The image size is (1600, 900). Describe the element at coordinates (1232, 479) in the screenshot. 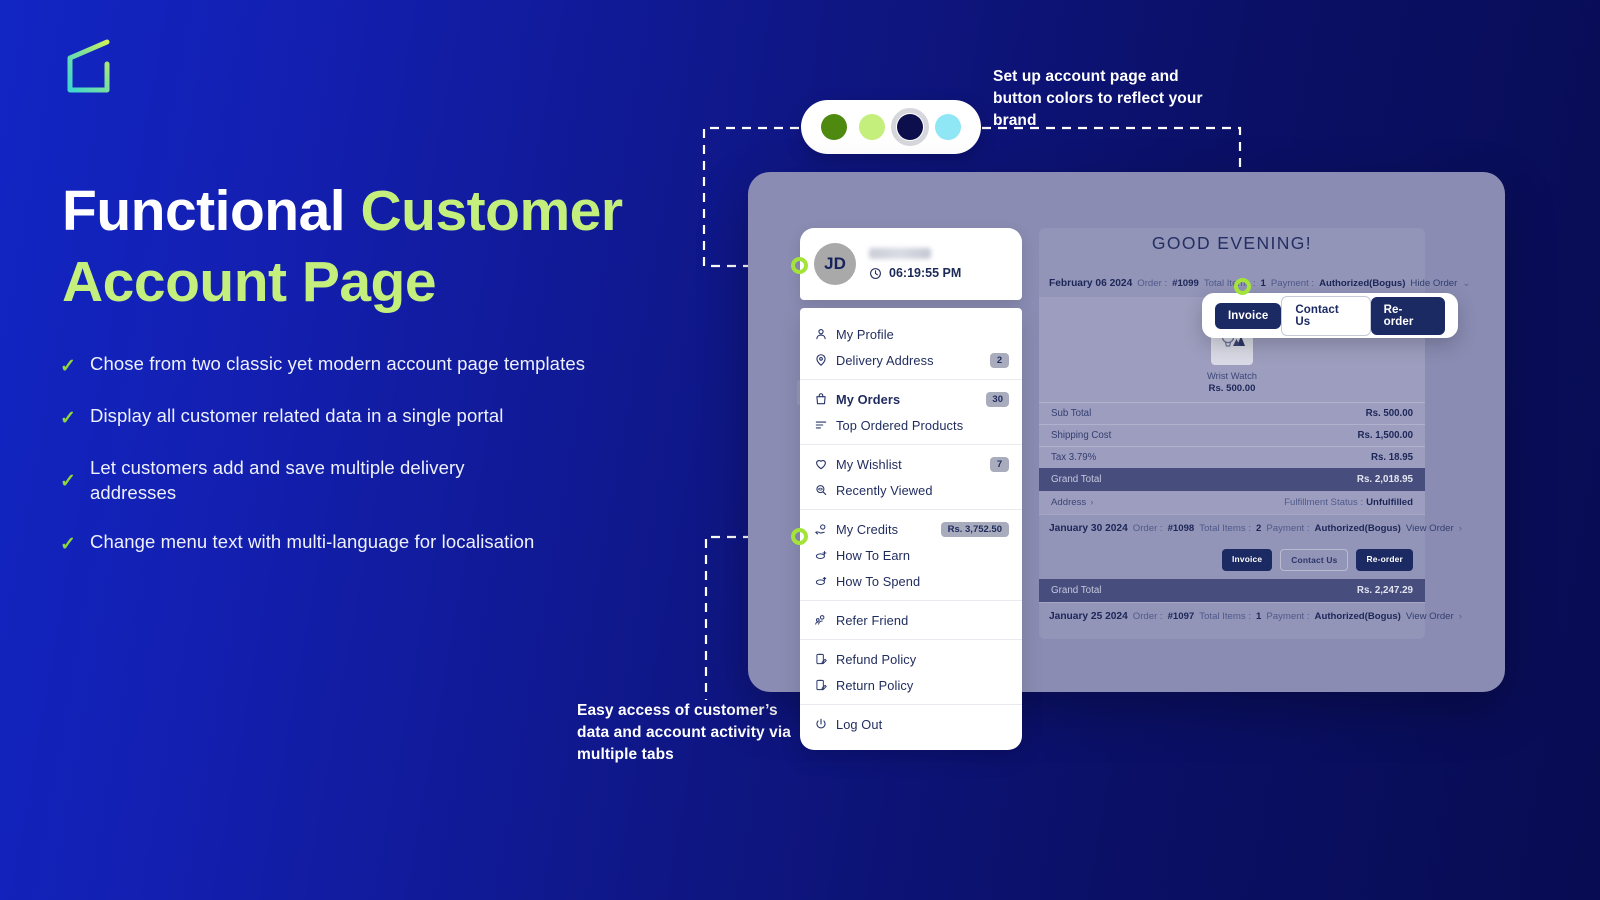

I see `total-row-grand: Grand Total Rs. 2,018.95` at that location.